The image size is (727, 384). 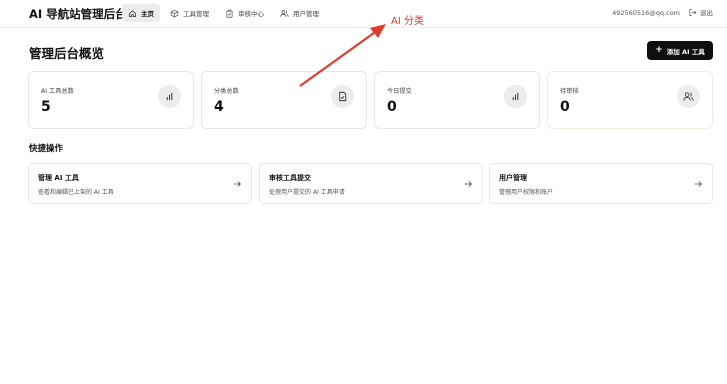 What do you see at coordinates (132, 13) in the screenshot?
I see `home-icon` at bounding box center [132, 13].